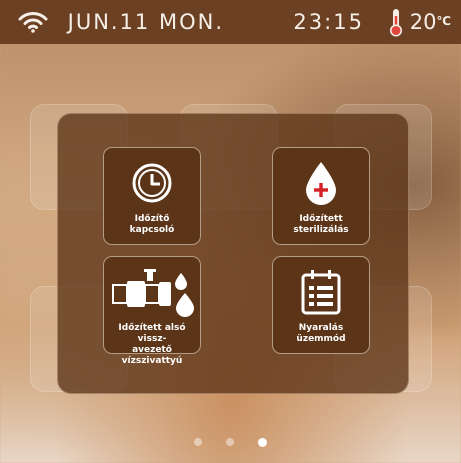  What do you see at coordinates (397, 22) in the screenshot?
I see `thermometer-icon` at bounding box center [397, 22].